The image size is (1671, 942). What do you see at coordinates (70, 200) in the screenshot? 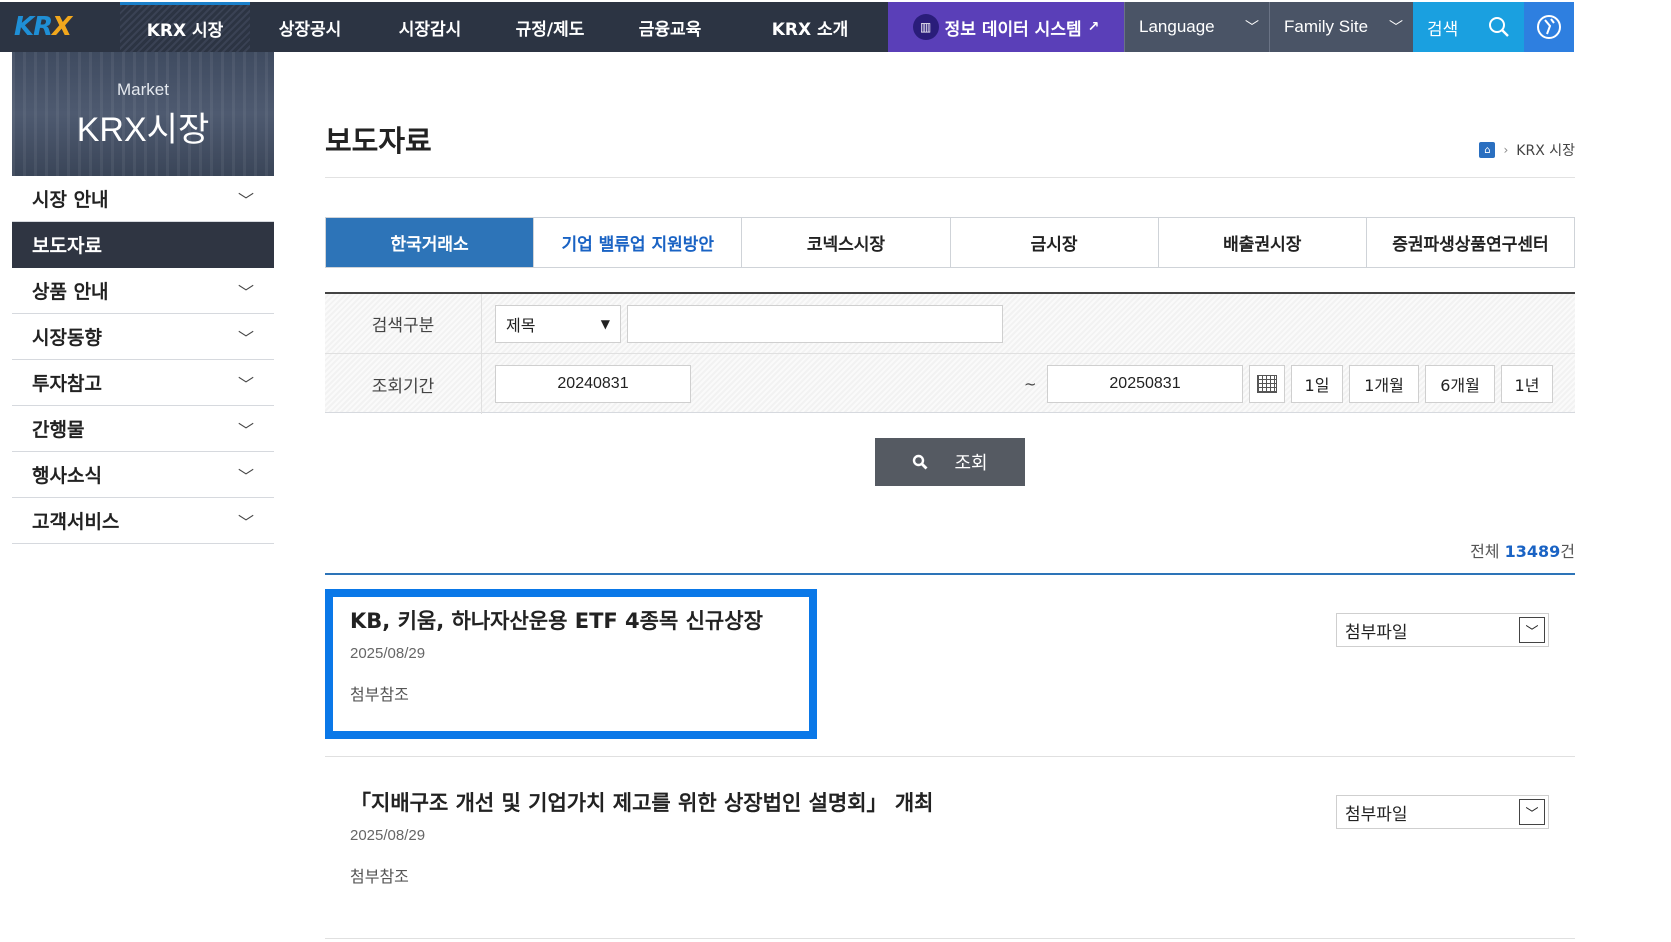
I see `sidebar-item-label: 시장 안내` at bounding box center [70, 200].